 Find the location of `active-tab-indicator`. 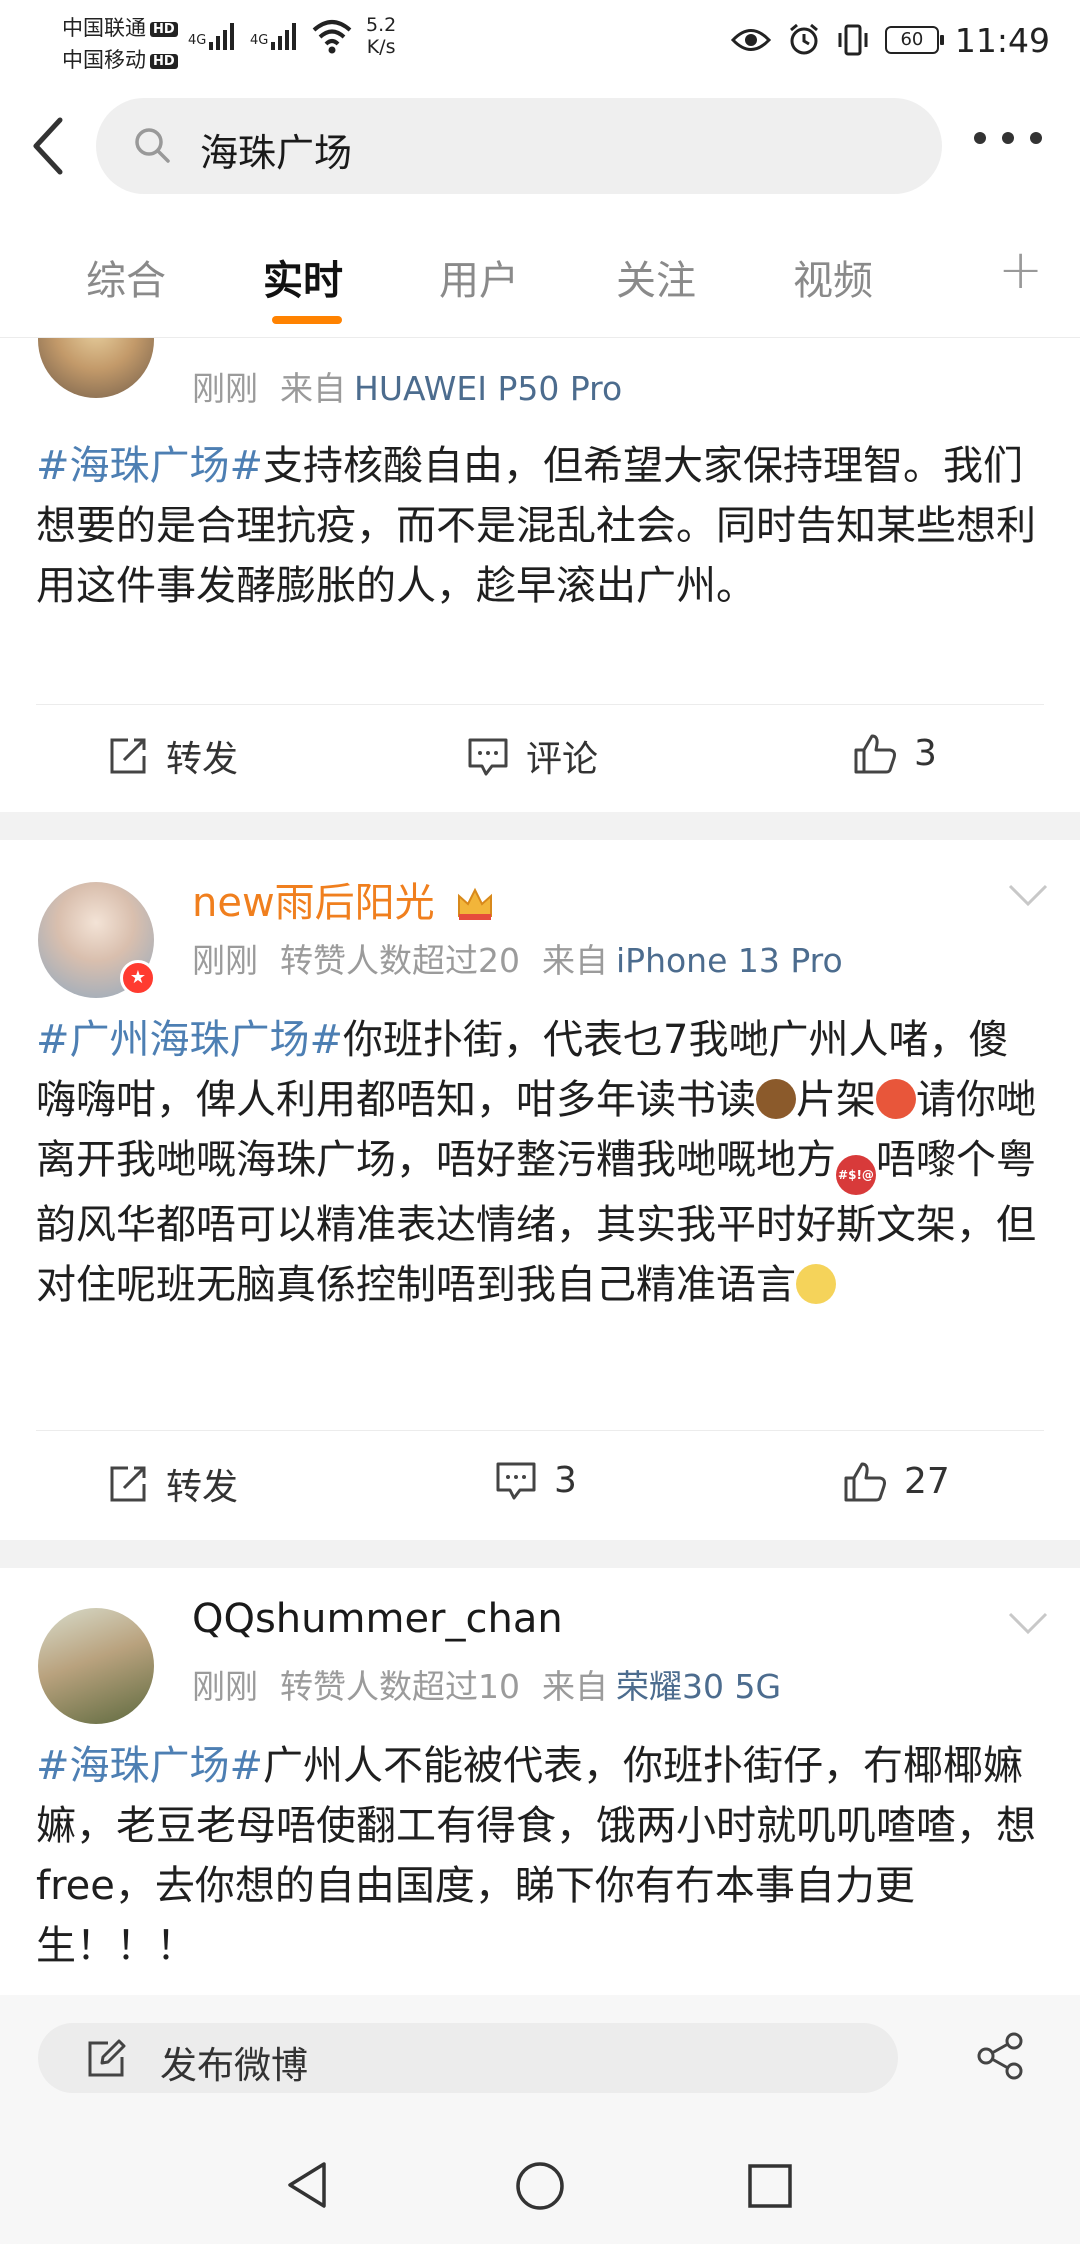

active-tab-indicator is located at coordinates (307, 320).